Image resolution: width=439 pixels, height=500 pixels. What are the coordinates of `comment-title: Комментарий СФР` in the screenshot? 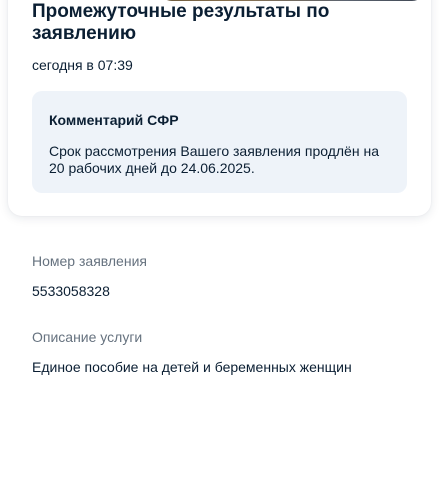 It's located at (114, 120).